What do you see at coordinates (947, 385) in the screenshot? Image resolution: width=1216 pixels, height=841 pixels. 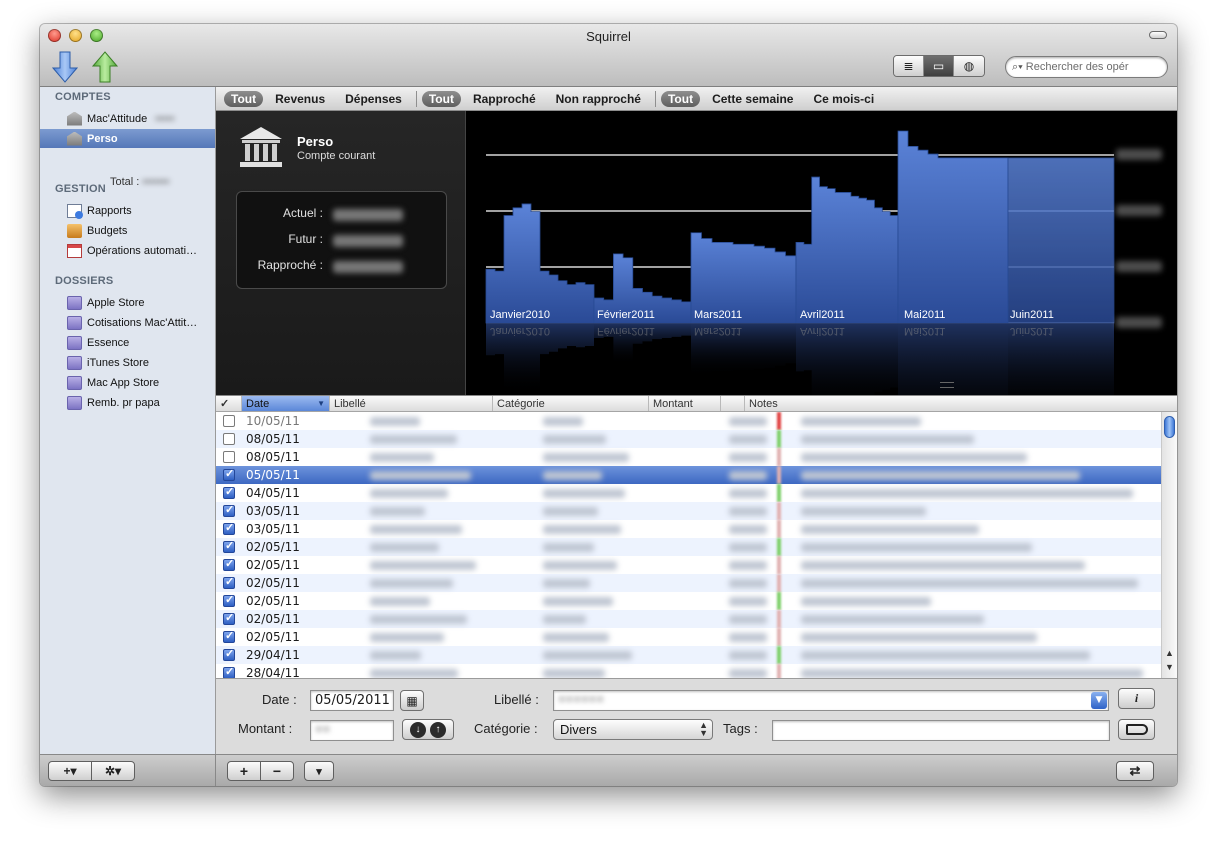 I see `resize-grip` at bounding box center [947, 385].